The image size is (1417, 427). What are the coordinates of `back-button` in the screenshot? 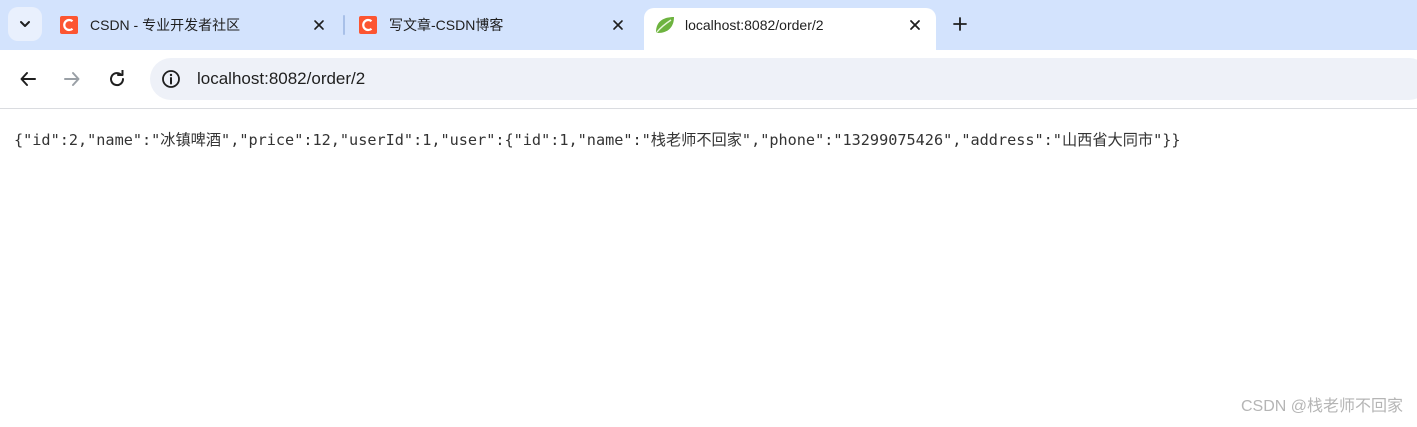 It's located at (28, 79).